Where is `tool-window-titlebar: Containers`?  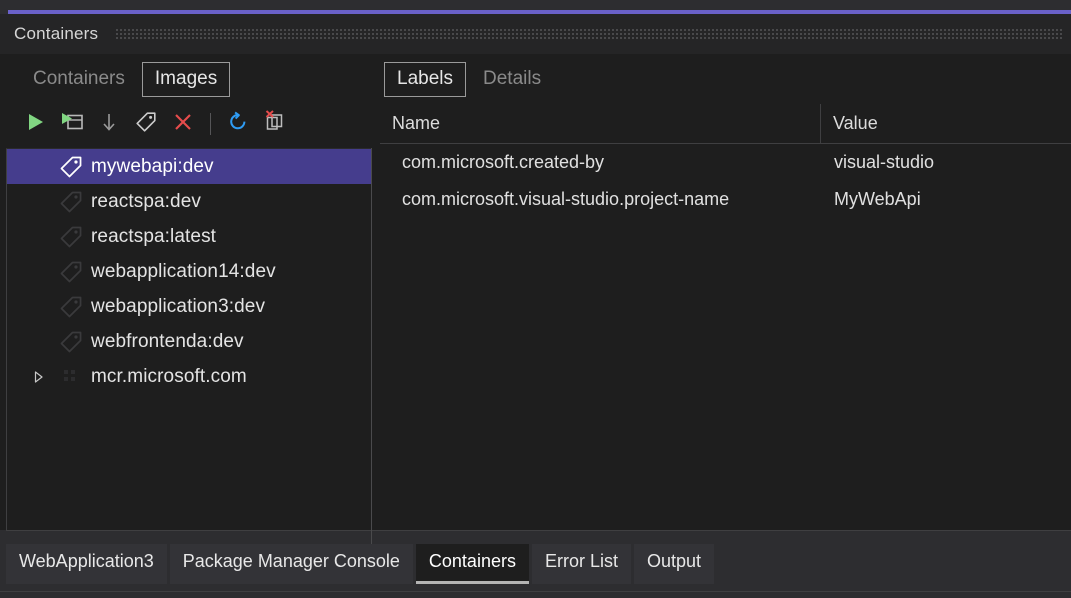 tool-window-titlebar: Containers is located at coordinates (535, 34).